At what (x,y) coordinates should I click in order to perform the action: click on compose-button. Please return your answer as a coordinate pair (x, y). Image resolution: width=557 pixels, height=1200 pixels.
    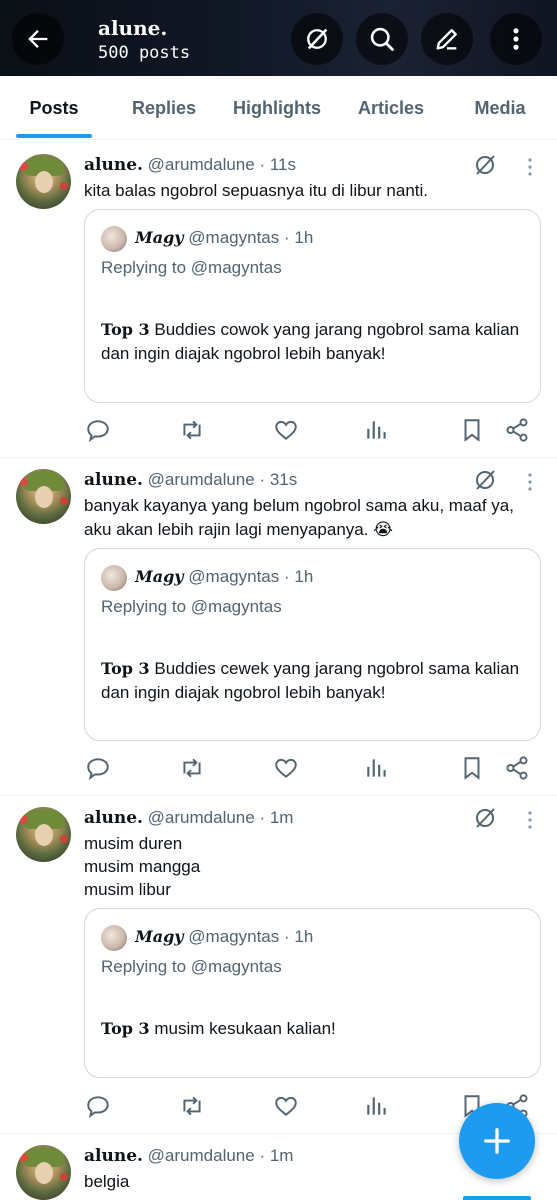
    Looking at the image, I should click on (447, 39).